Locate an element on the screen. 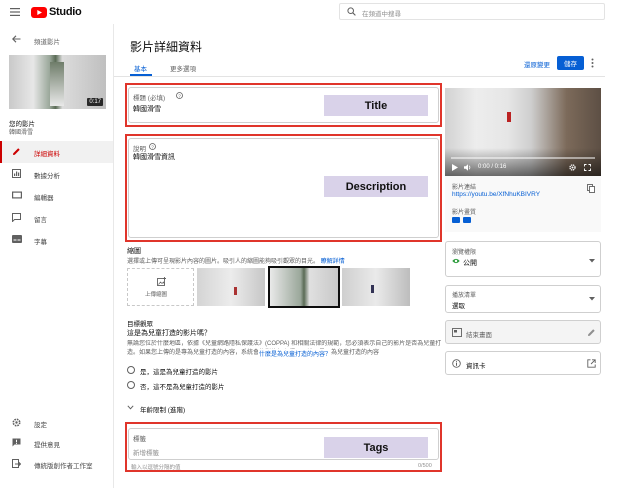  player-controls-gradient is located at coordinates (523, 162).